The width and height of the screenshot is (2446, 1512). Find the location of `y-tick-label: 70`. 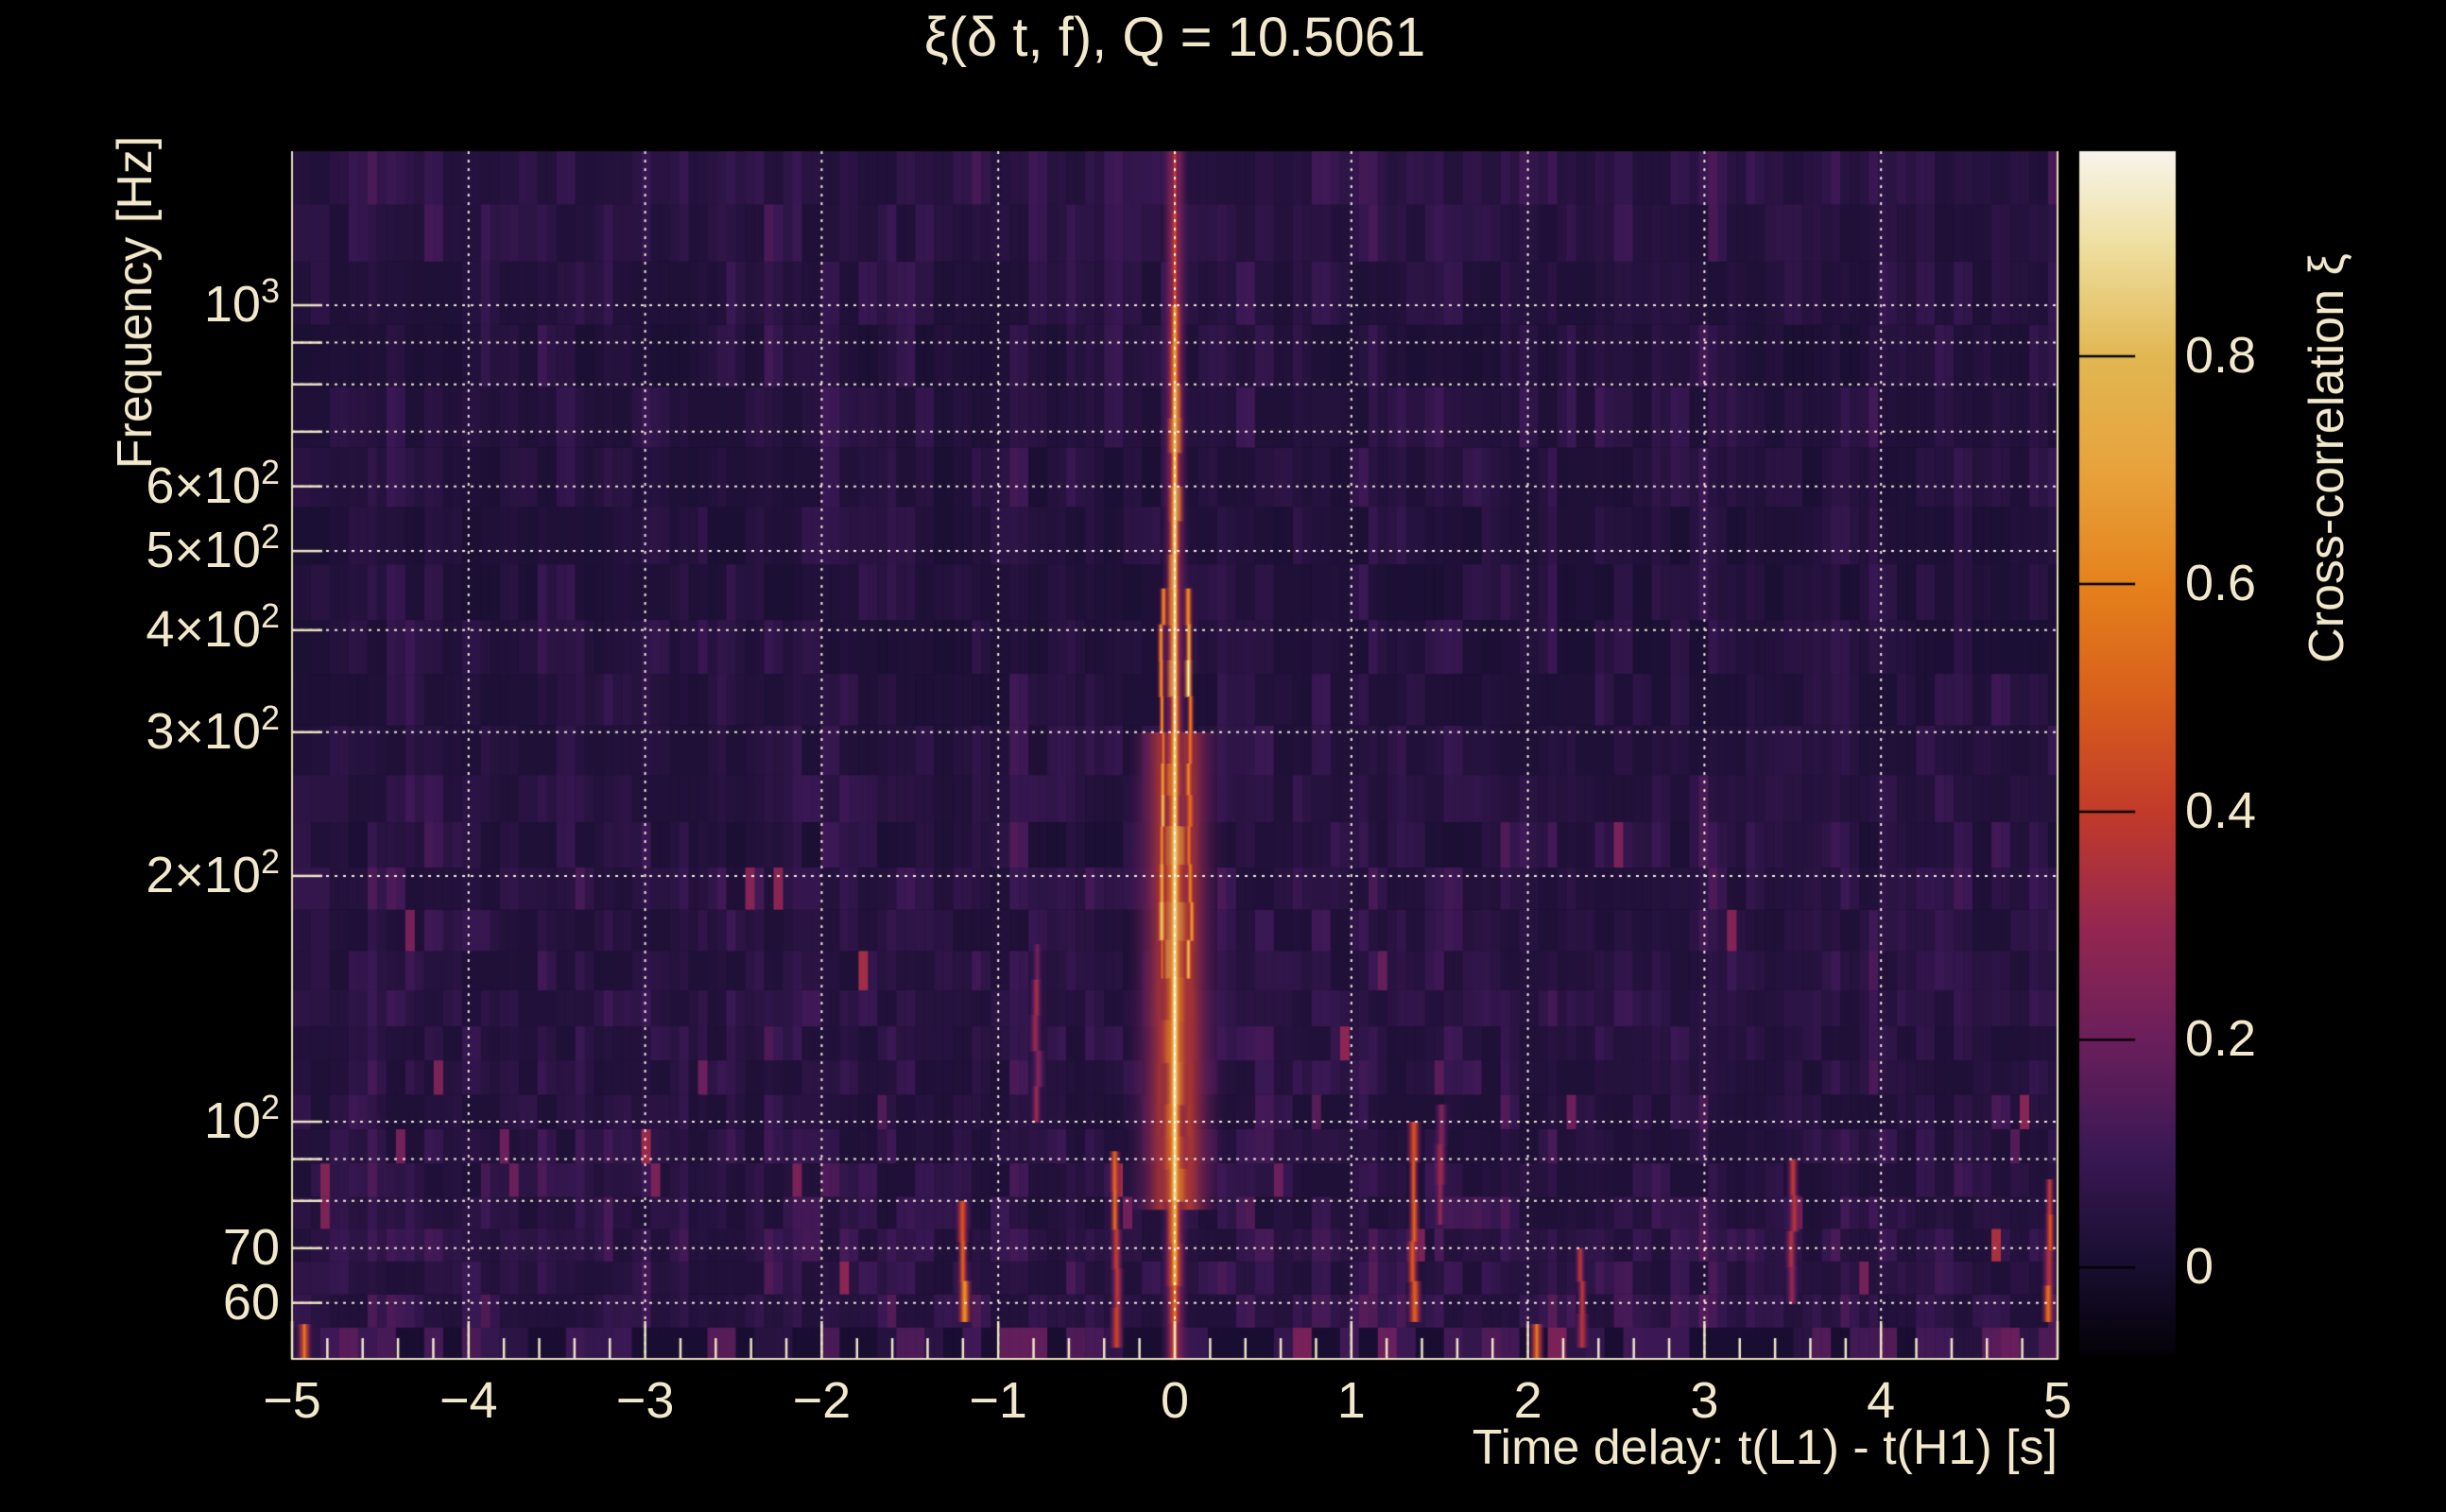

y-tick-label: 70 is located at coordinates (251, 1247).